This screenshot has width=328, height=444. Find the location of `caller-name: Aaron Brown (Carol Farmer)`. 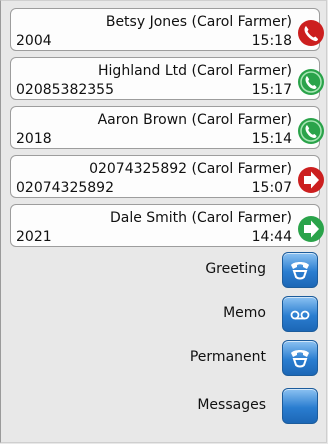

caller-name: Aaron Brown (Carol Farmer) is located at coordinates (194, 120).